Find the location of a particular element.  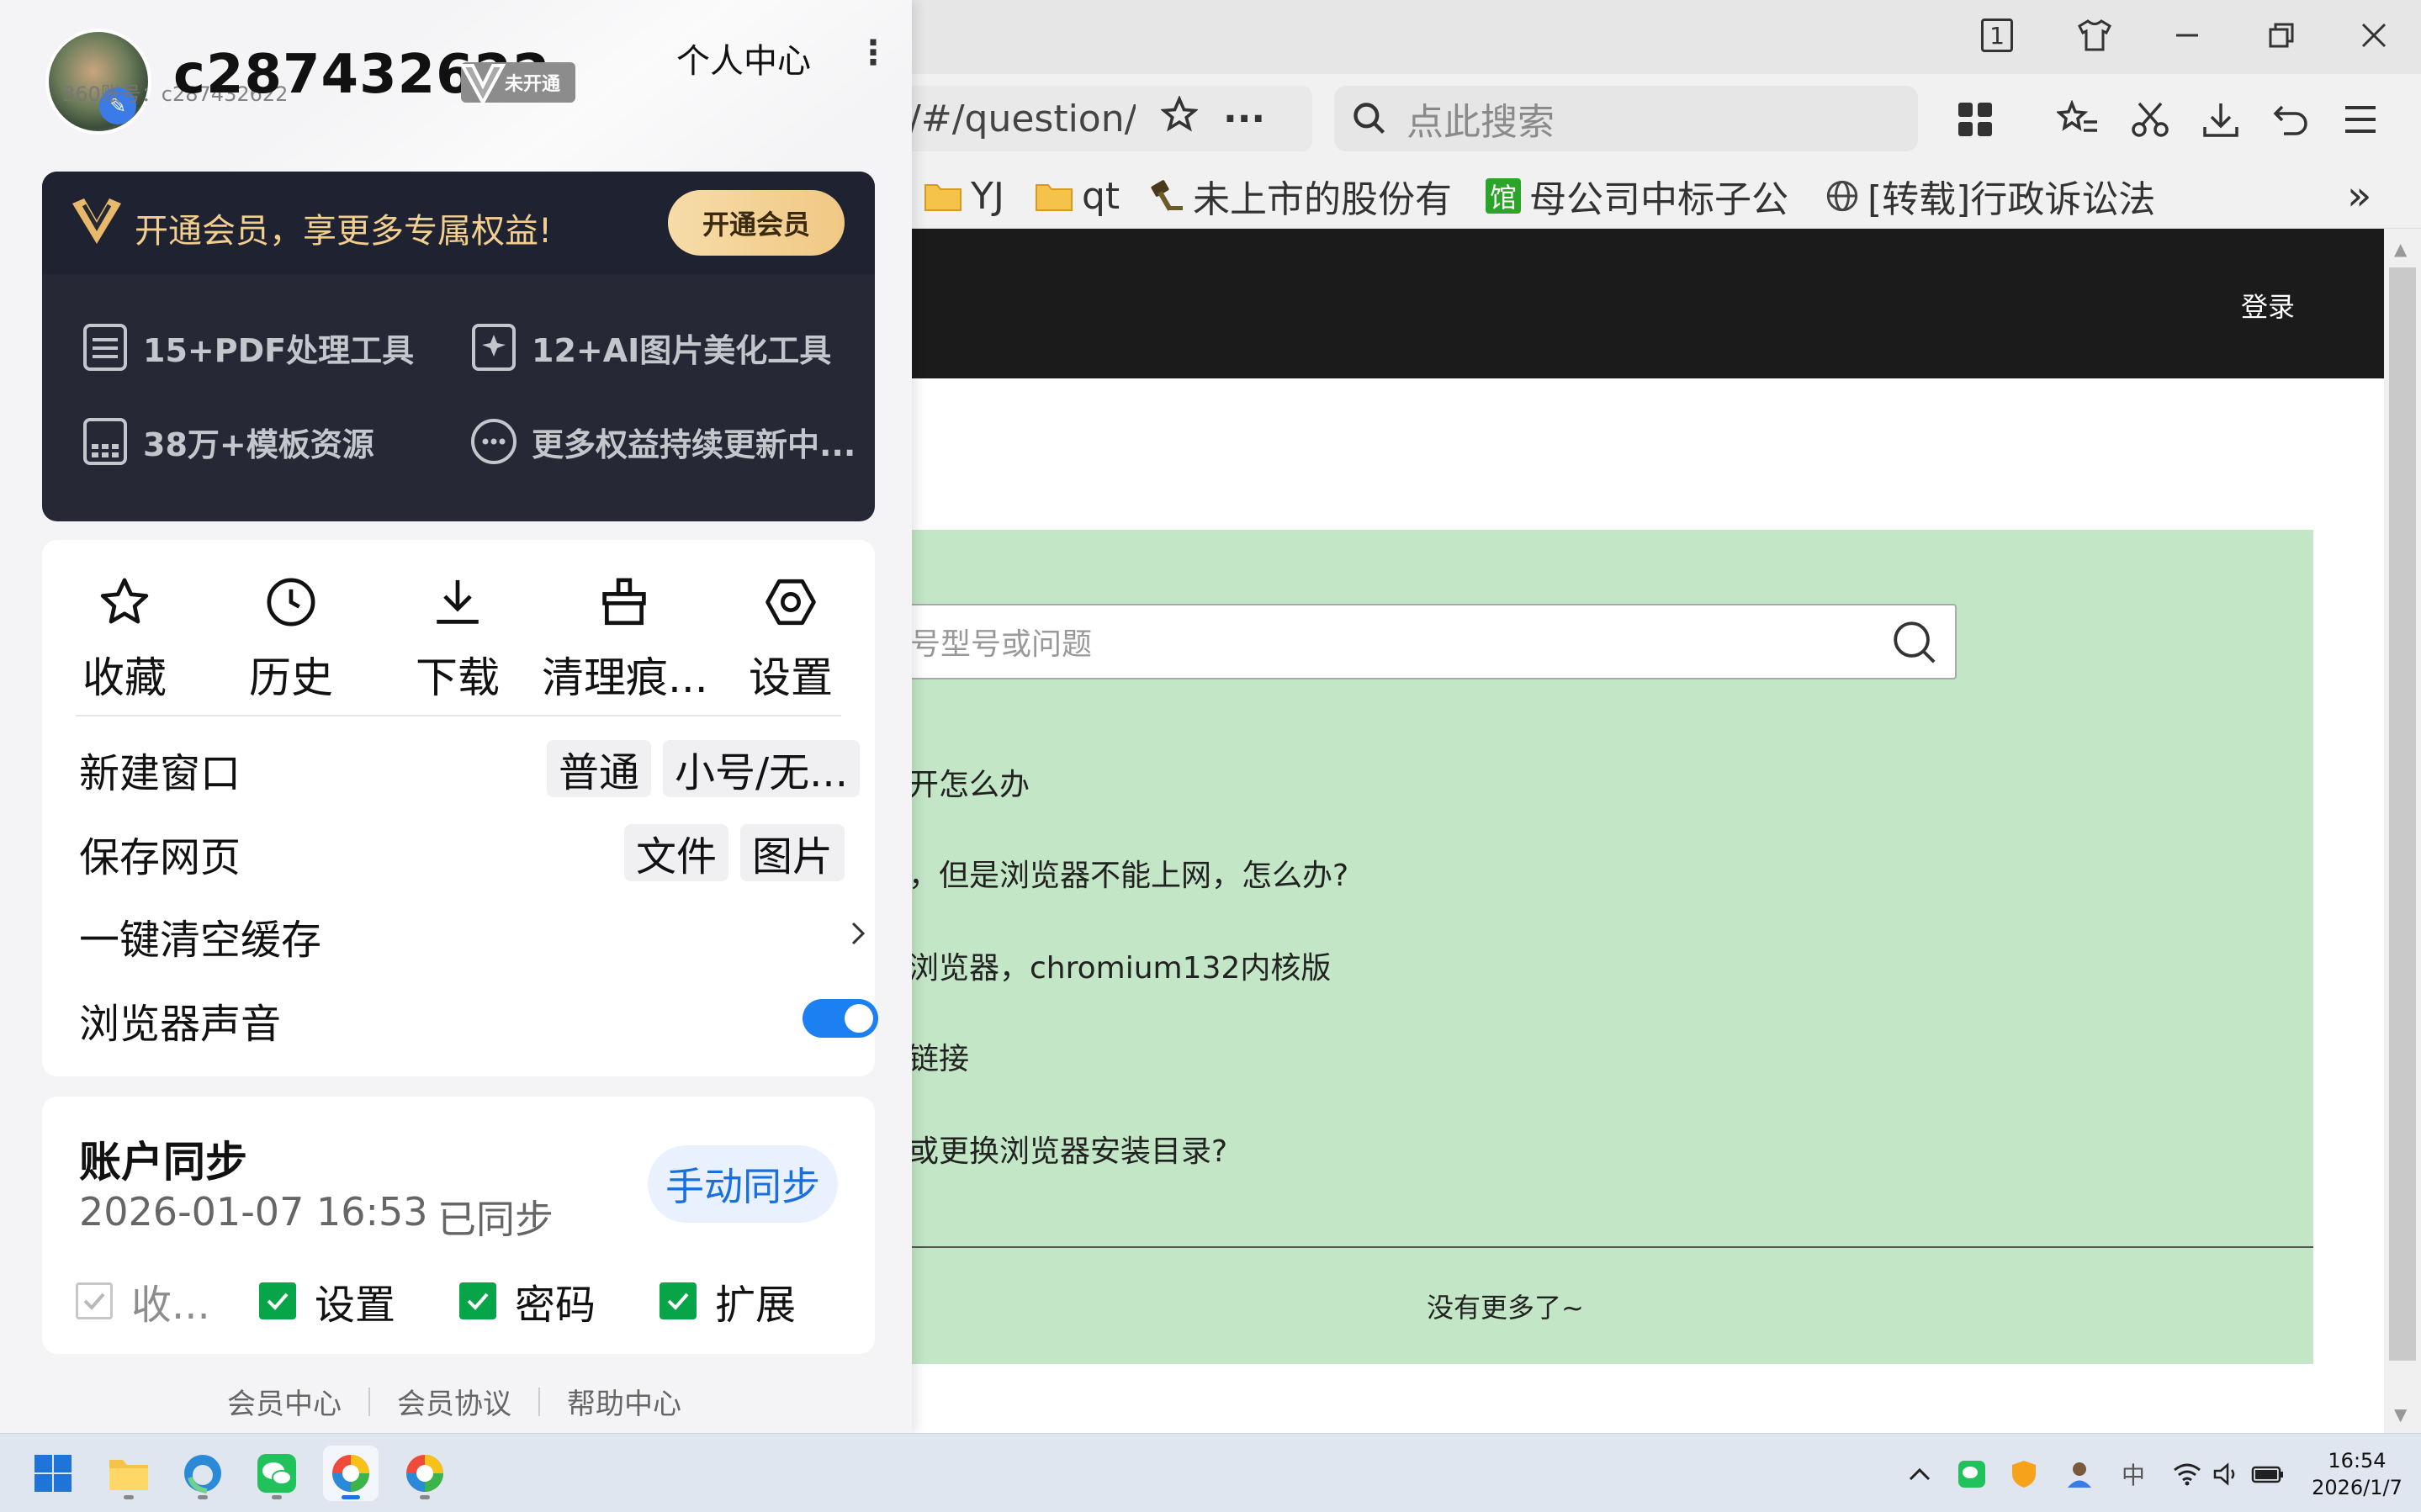

broom-icon is located at coordinates (625, 602).